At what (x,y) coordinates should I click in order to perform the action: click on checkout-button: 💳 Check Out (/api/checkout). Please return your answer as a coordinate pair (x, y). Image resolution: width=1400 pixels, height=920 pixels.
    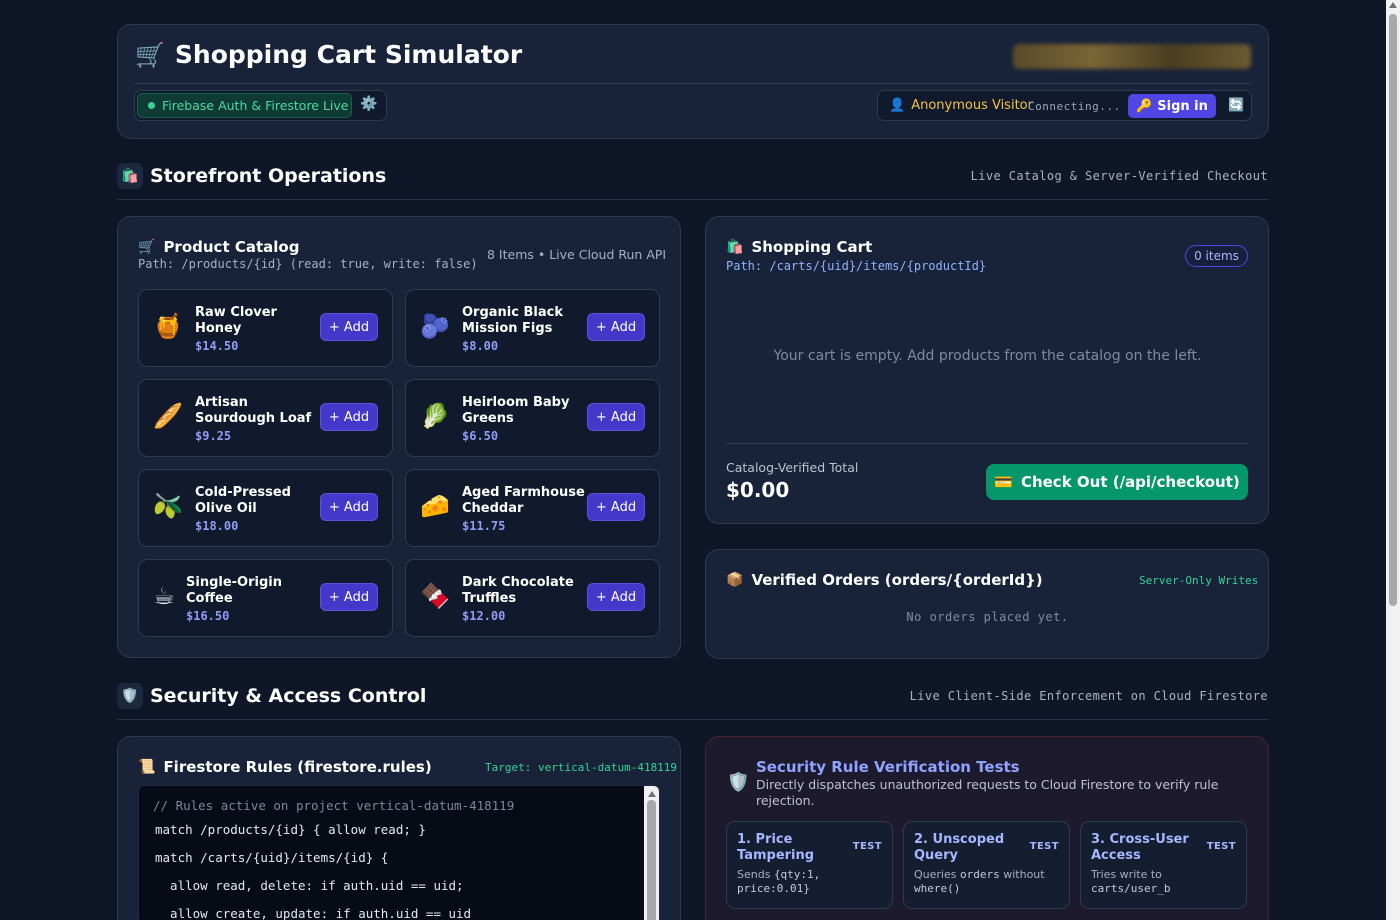
    Looking at the image, I should click on (1117, 482).